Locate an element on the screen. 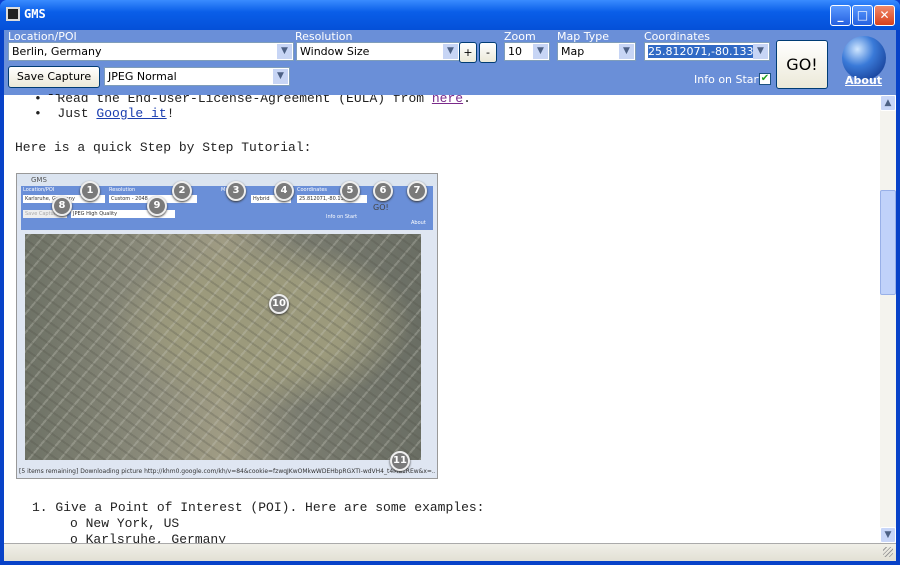 This screenshot has width=900, height=565. step-marker: 9 is located at coordinates (157, 206).